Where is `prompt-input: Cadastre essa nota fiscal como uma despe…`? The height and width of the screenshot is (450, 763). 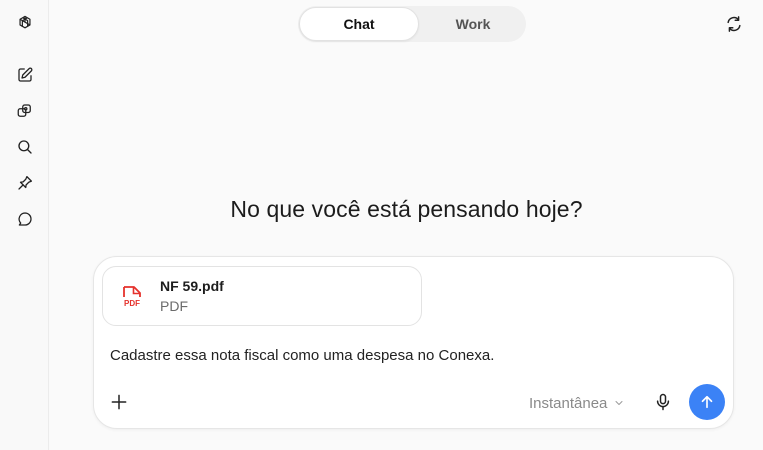 prompt-input: Cadastre essa nota fiscal como uma despe… is located at coordinates (302, 355).